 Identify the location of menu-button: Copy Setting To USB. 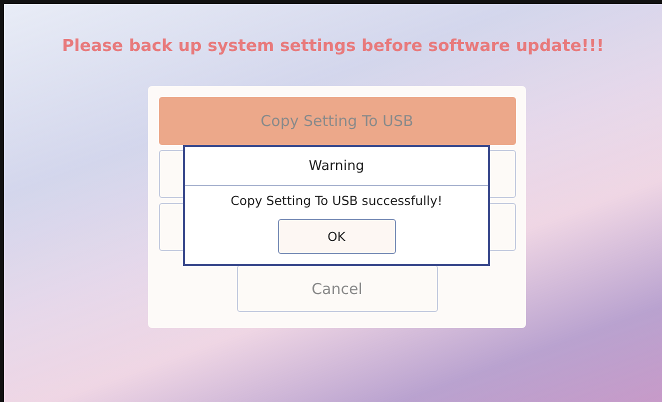
(337, 121).